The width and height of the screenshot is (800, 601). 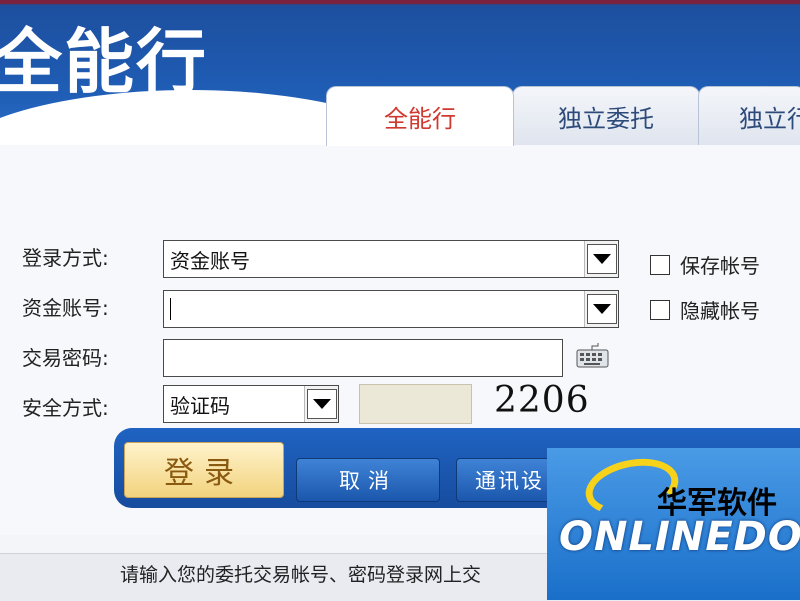 I want to click on tab-label: 独立委托, so click(x=606, y=119).